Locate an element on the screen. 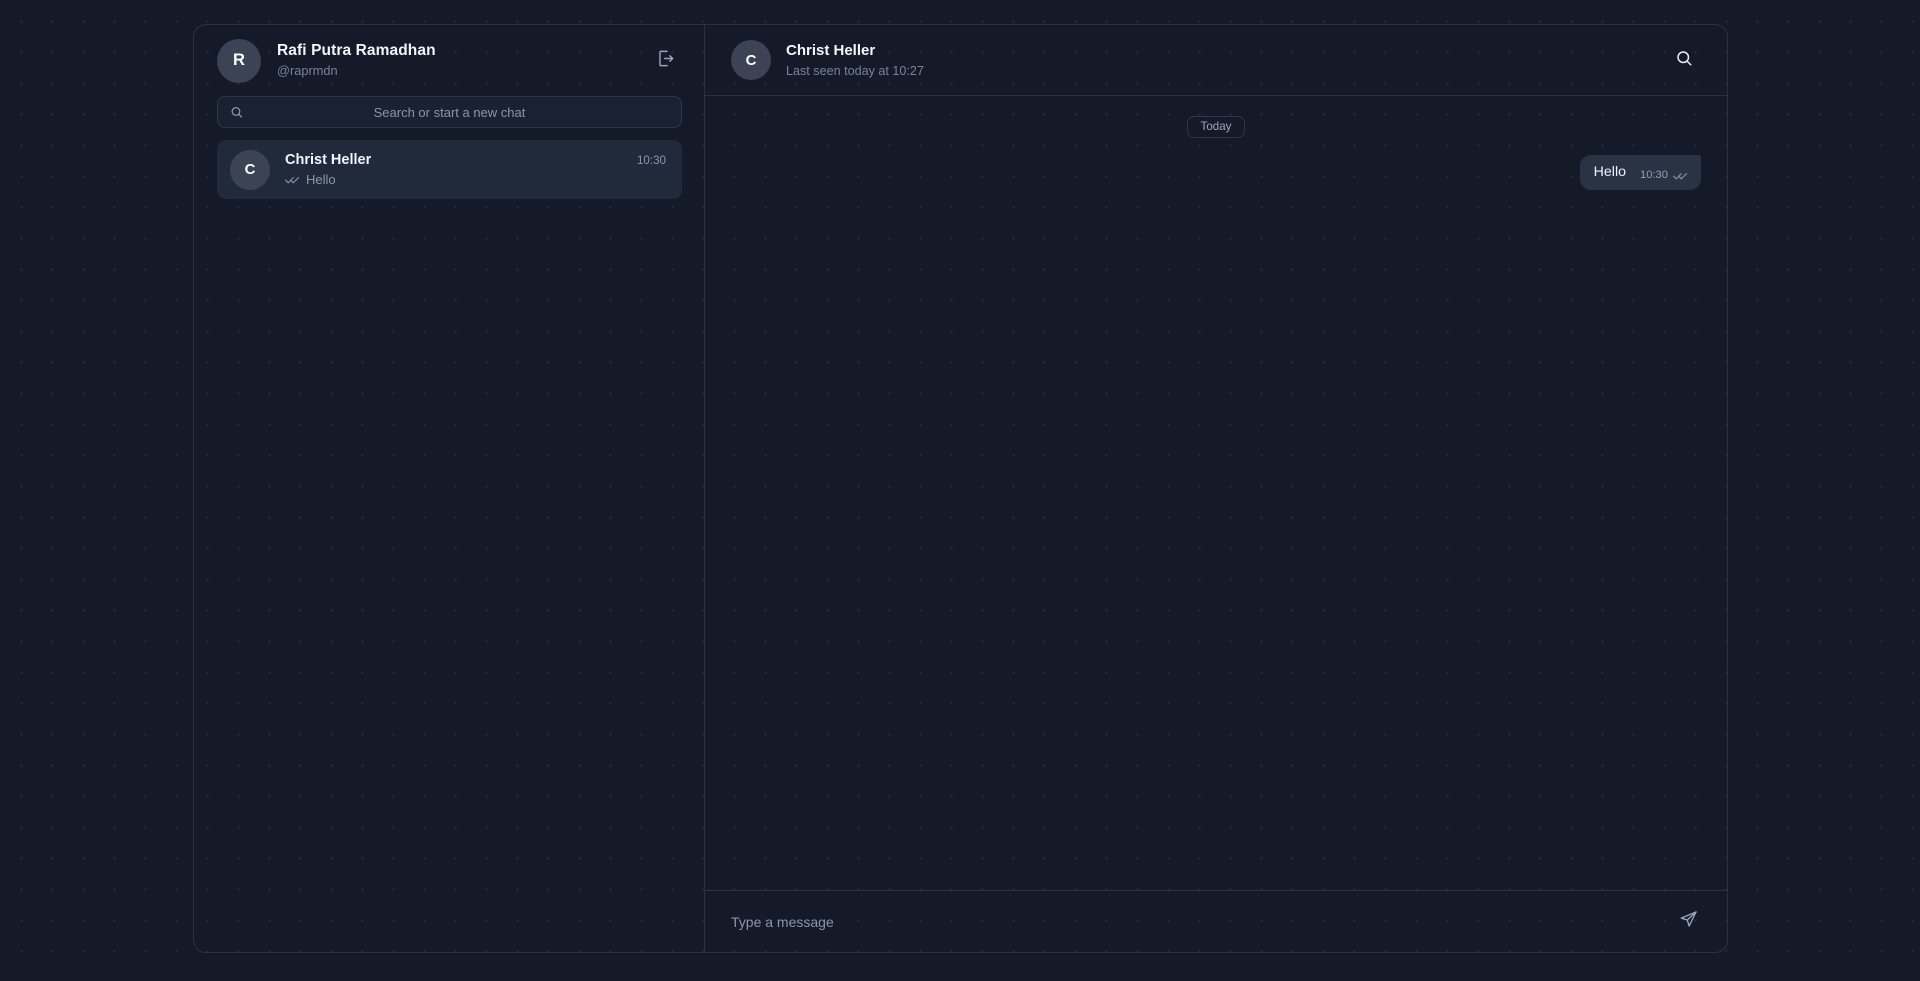 The width and height of the screenshot is (1920, 981). profile-info: Rafi Putra Ramadhan @raprmdn is located at coordinates (454, 60).